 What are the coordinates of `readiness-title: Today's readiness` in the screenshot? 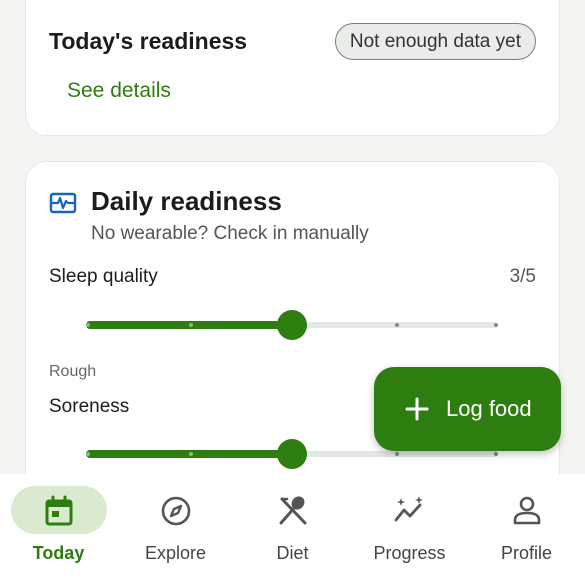 It's located at (148, 41).